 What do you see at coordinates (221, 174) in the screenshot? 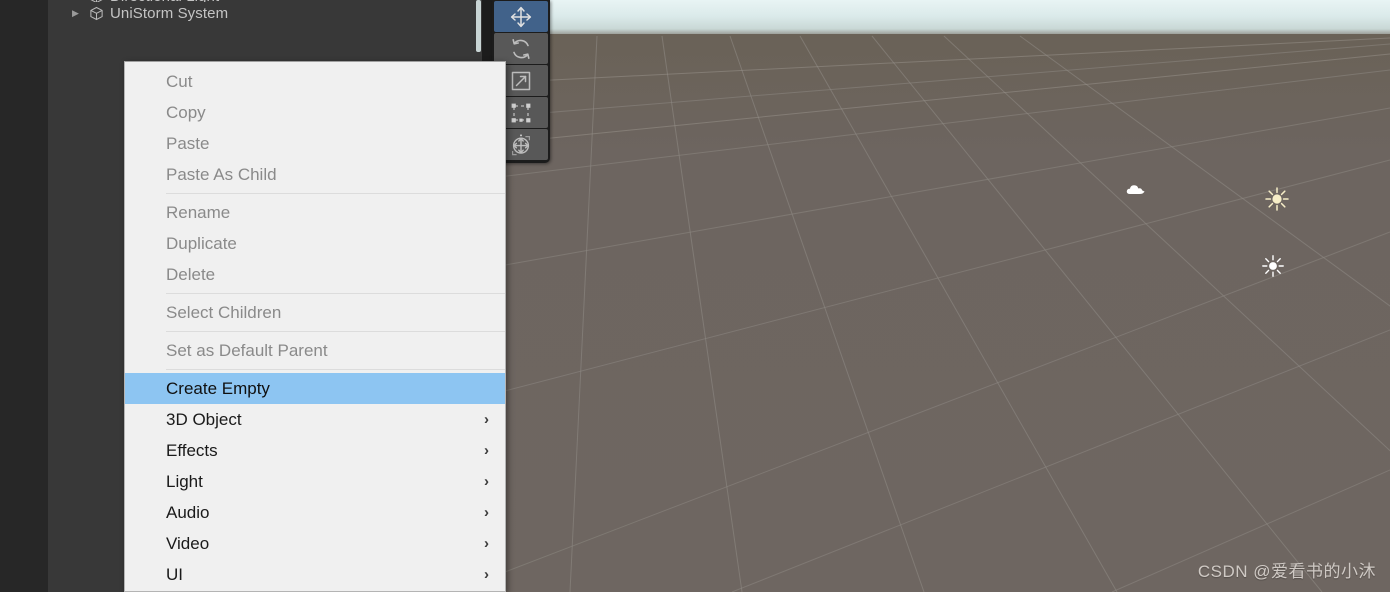
I see `menu-item-label: Paste As Child` at bounding box center [221, 174].